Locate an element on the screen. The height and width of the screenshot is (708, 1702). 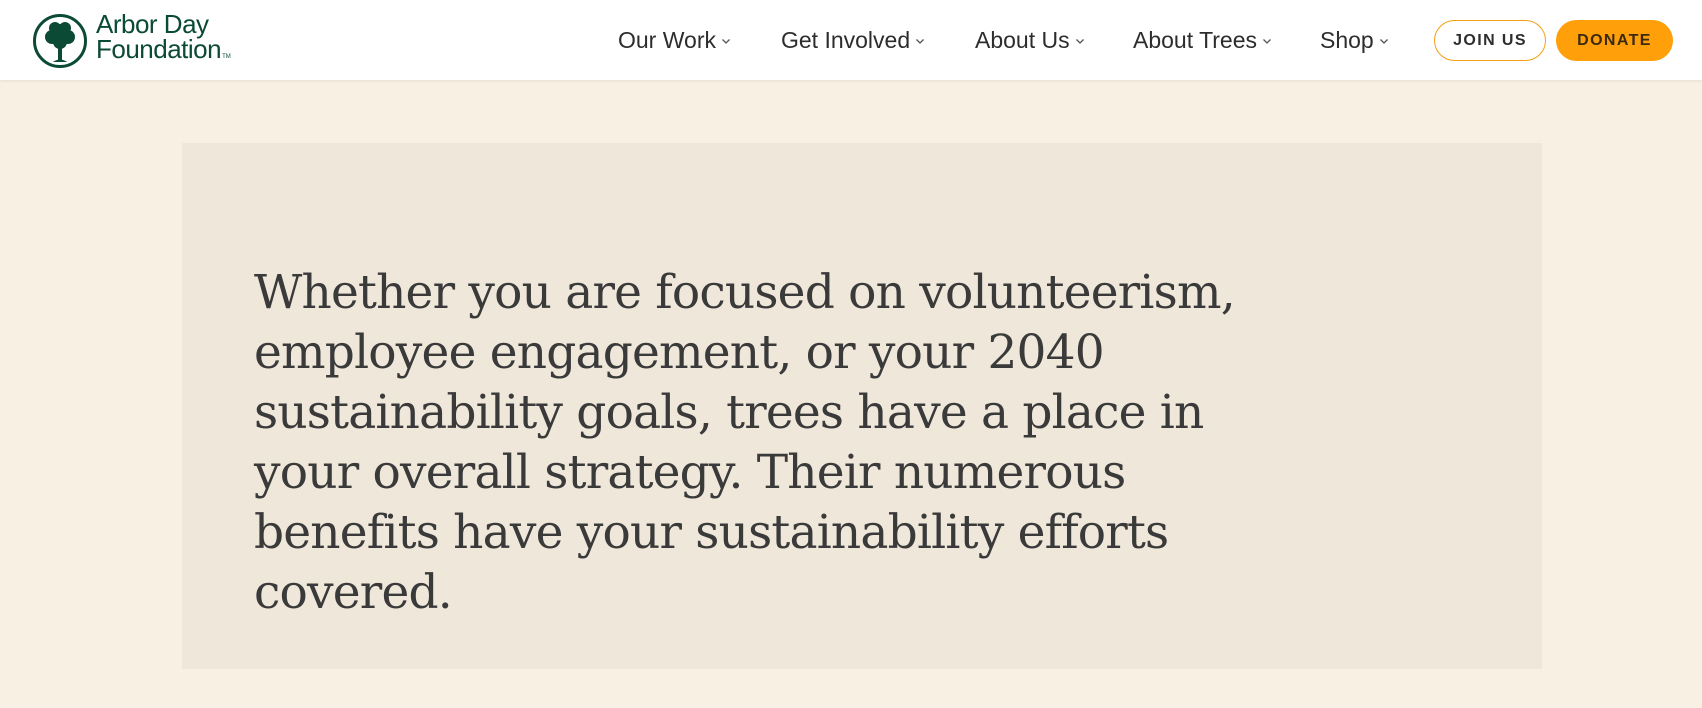
nav-about-trees: About Trees is located at coordinates (1202, 40).